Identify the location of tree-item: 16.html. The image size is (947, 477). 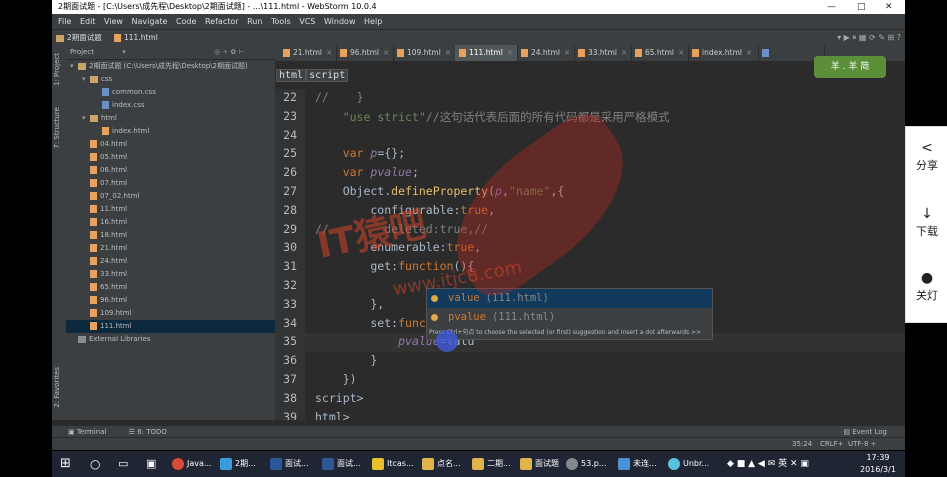
(96, 222).